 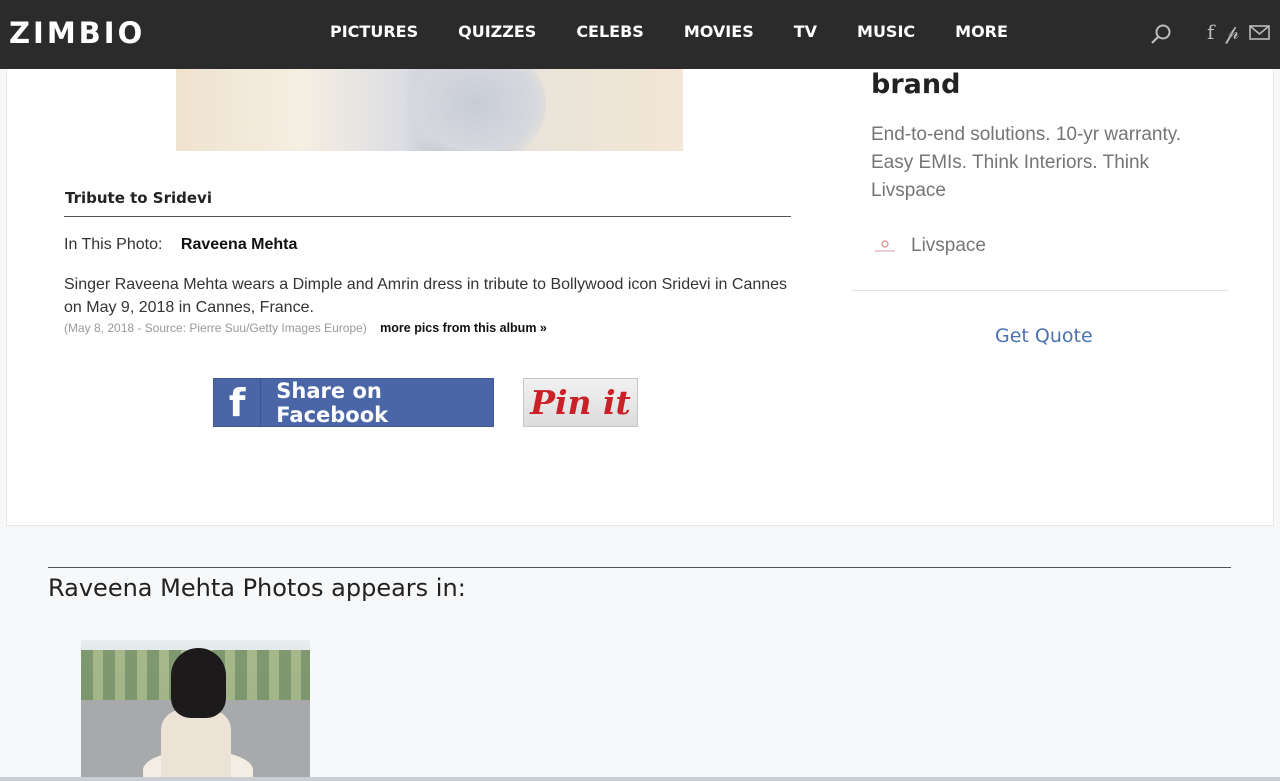 I want to click on pin-it-button: Pin it, so click(x=580, y=402).